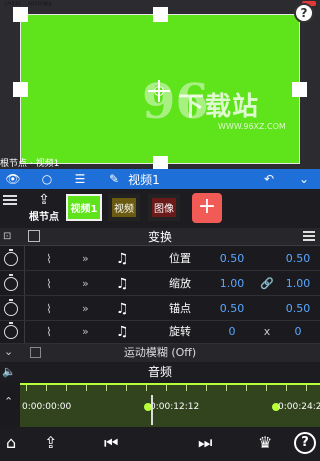 This screenshot has width=320, height=461. What do you see at coordinates (114, 179) in the screenshot?
I see `rename-pen-icon: ✎` at bounding box center [114, 179].